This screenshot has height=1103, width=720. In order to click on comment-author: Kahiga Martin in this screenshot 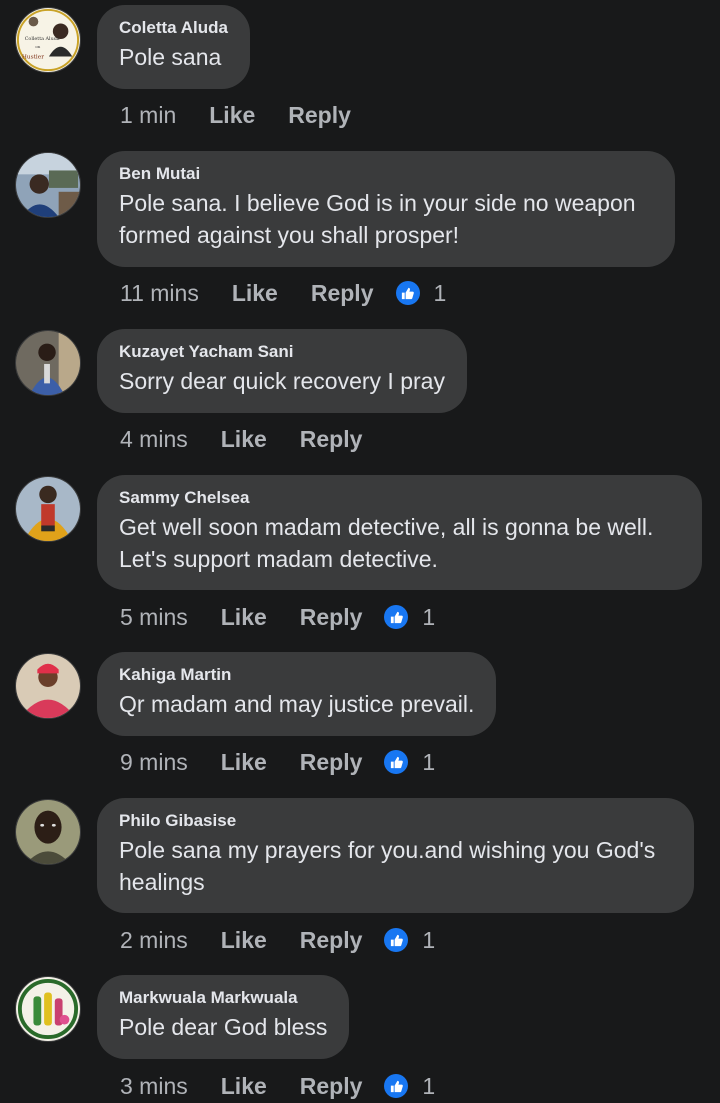, I will do `click(296, 675)`.